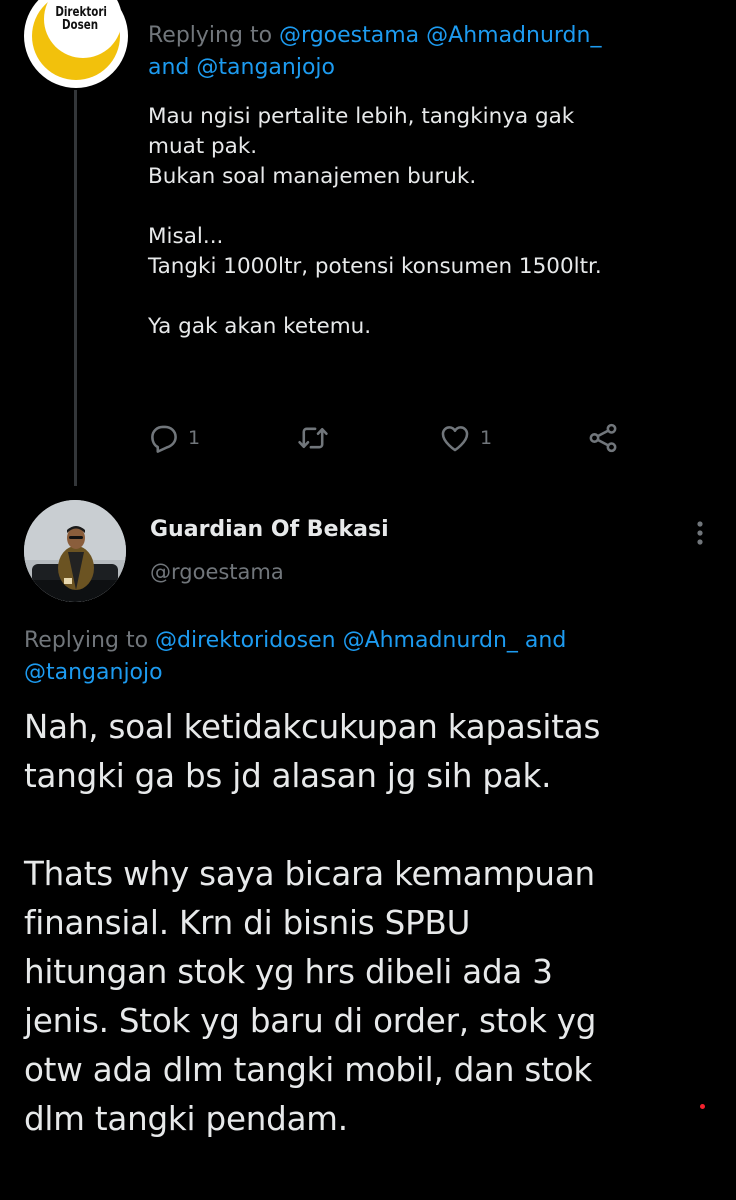  I want to click on like-button: 1, so click(465, 438).